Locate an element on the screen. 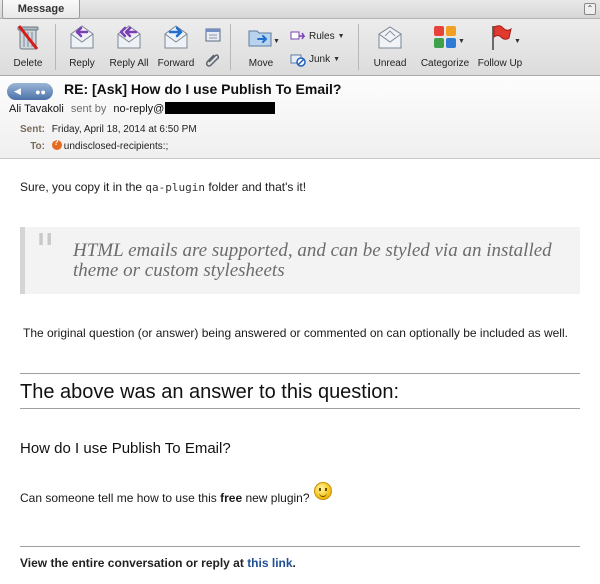 The image size is (600, 584). sender-row: Ali Tavakoli sent by no-reply@ is located at coordinates (142, 108).